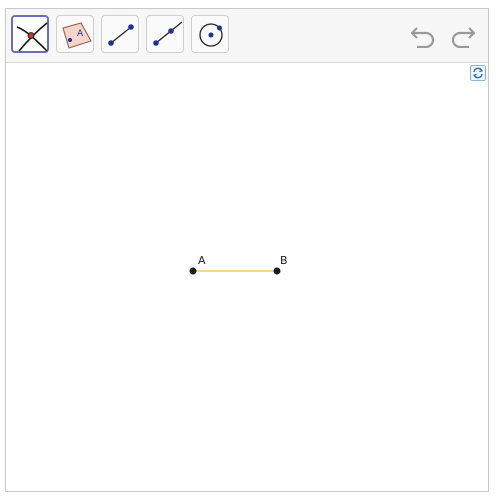 This screenshot has height=496, width=496. I want to click on ray-tool-button, so click(165, 34).